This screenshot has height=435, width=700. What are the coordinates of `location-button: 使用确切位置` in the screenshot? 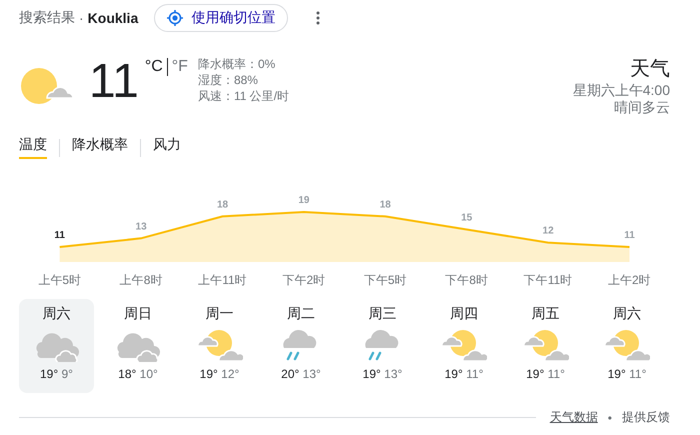 It's located at (221, 18).